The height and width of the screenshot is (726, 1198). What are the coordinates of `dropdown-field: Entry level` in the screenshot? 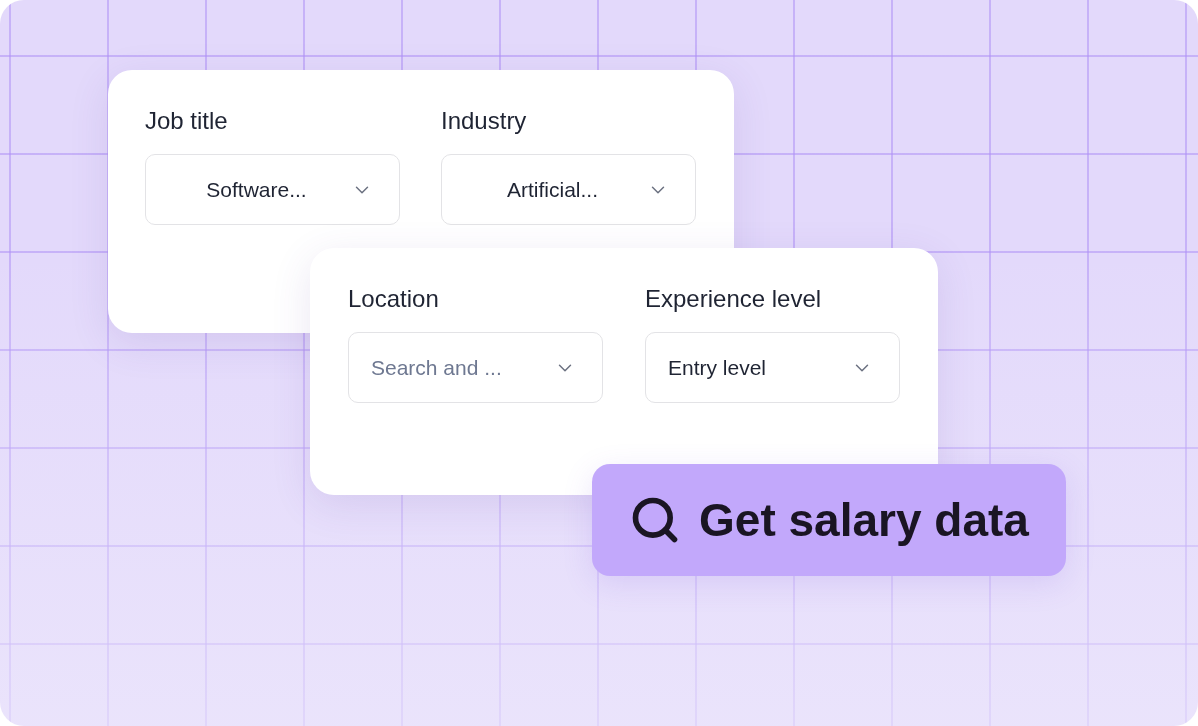 It's located at (772, 367).